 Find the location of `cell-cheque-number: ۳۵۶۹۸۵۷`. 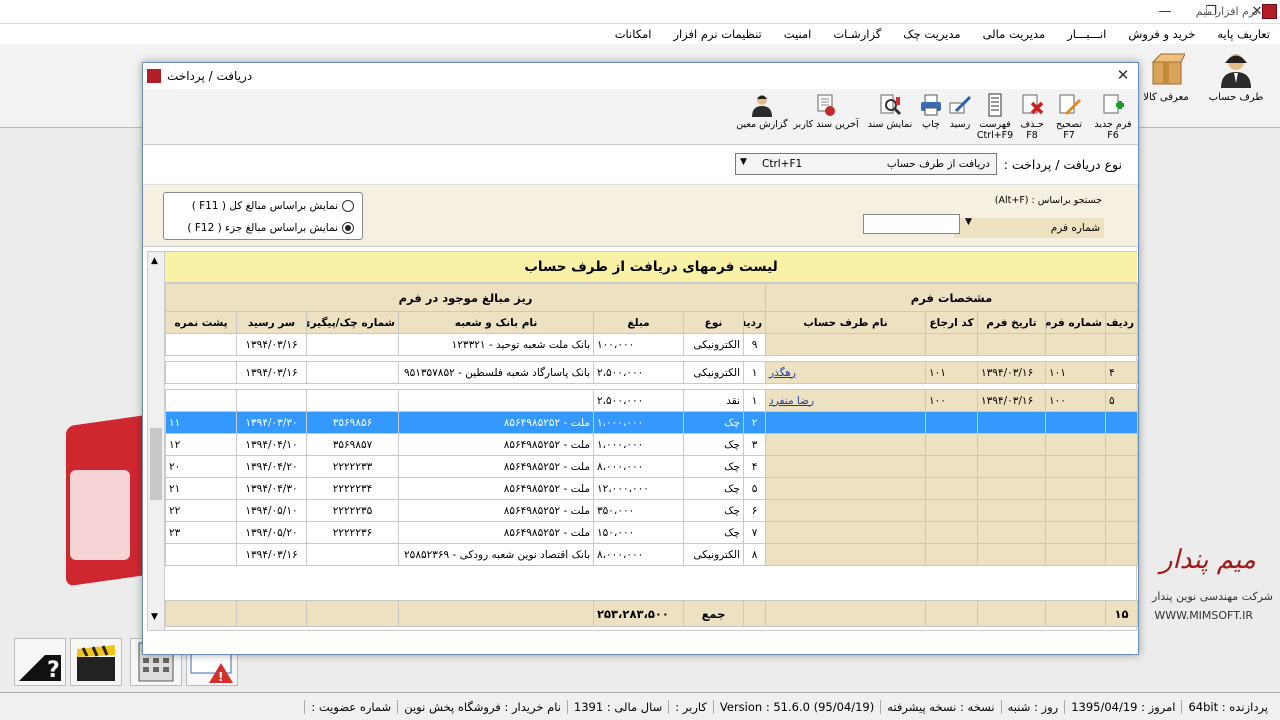

cell-cheque-number: ۳۵۶۹۸۵۷ is located at coordinates (353, 444).